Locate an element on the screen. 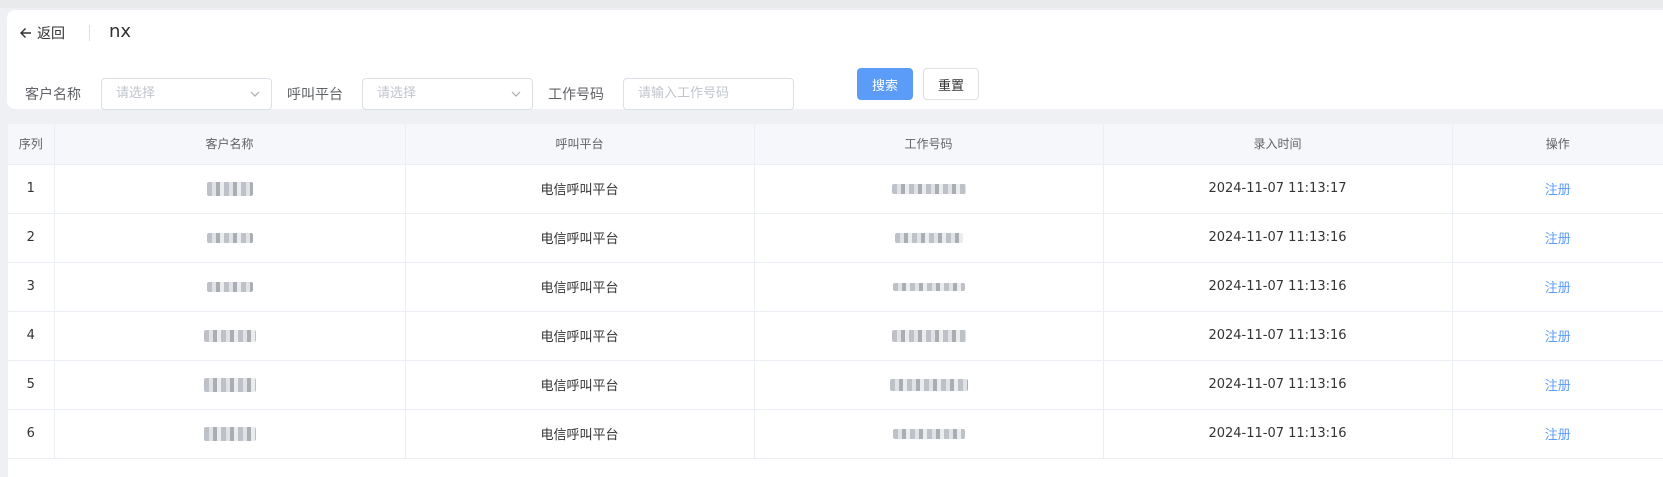 This screenshot has height=477, width=1663. back-label: 返回 is located at coordinates (51, 34).